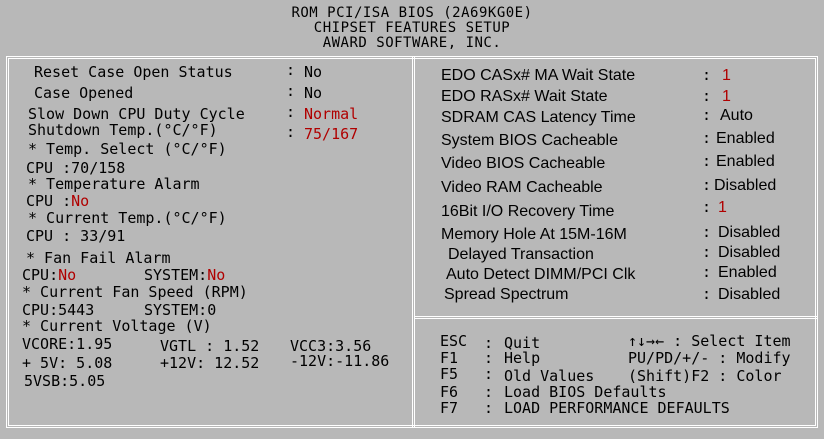  Describe the element at coordinates (749, 232) in the screenshot. I see `setting-value-memory-hole: Disabled` at that location.